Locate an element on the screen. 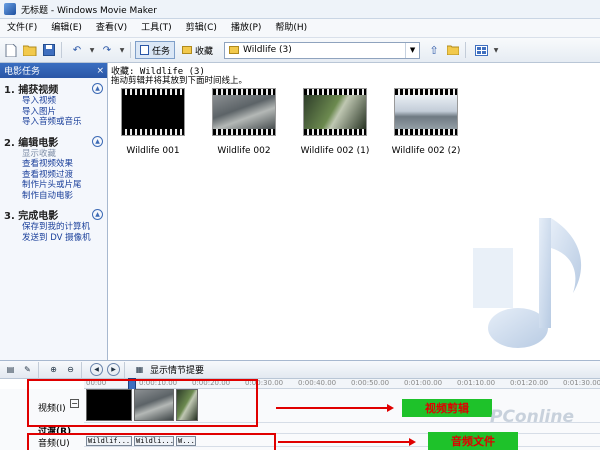 This screenshot has height=450, width=600. rewind-icon: ◀ is located at coordinates (96, 369).